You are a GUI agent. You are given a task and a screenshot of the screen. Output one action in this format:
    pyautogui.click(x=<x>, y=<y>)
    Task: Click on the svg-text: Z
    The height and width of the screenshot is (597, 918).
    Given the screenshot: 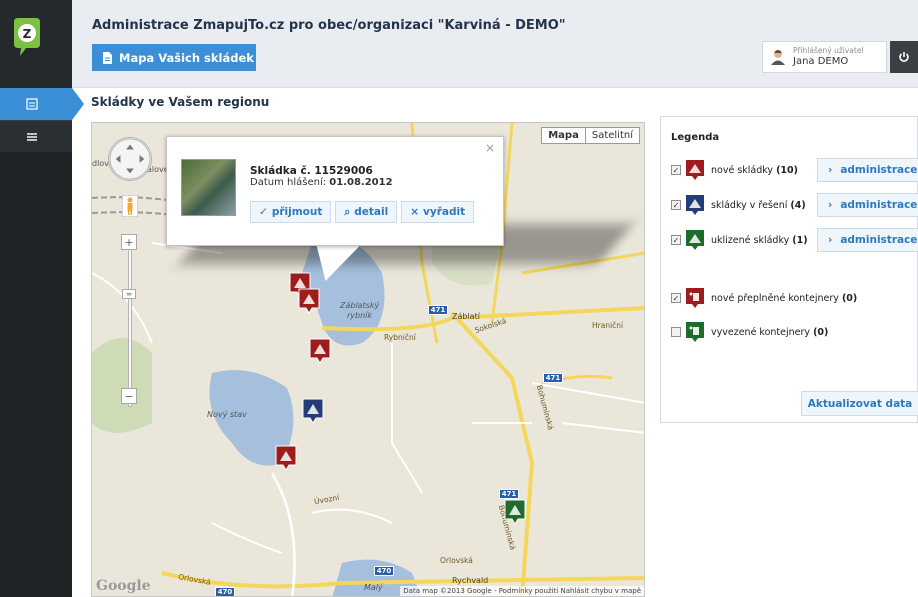 What is the action you would take?
    pyautogui.click(x=27, y=34)
    